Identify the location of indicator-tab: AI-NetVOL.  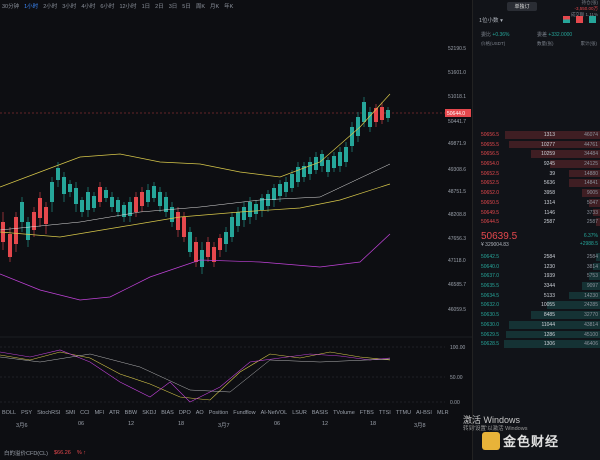
(274, 413).